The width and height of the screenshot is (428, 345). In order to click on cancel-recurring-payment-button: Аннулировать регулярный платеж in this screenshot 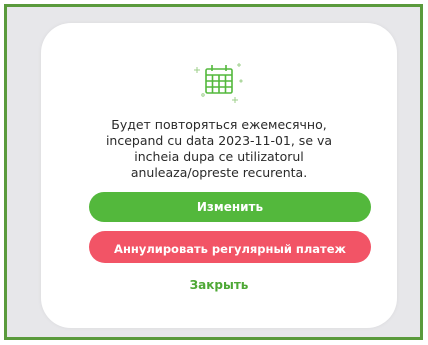, I will do `click(230, 247)`.